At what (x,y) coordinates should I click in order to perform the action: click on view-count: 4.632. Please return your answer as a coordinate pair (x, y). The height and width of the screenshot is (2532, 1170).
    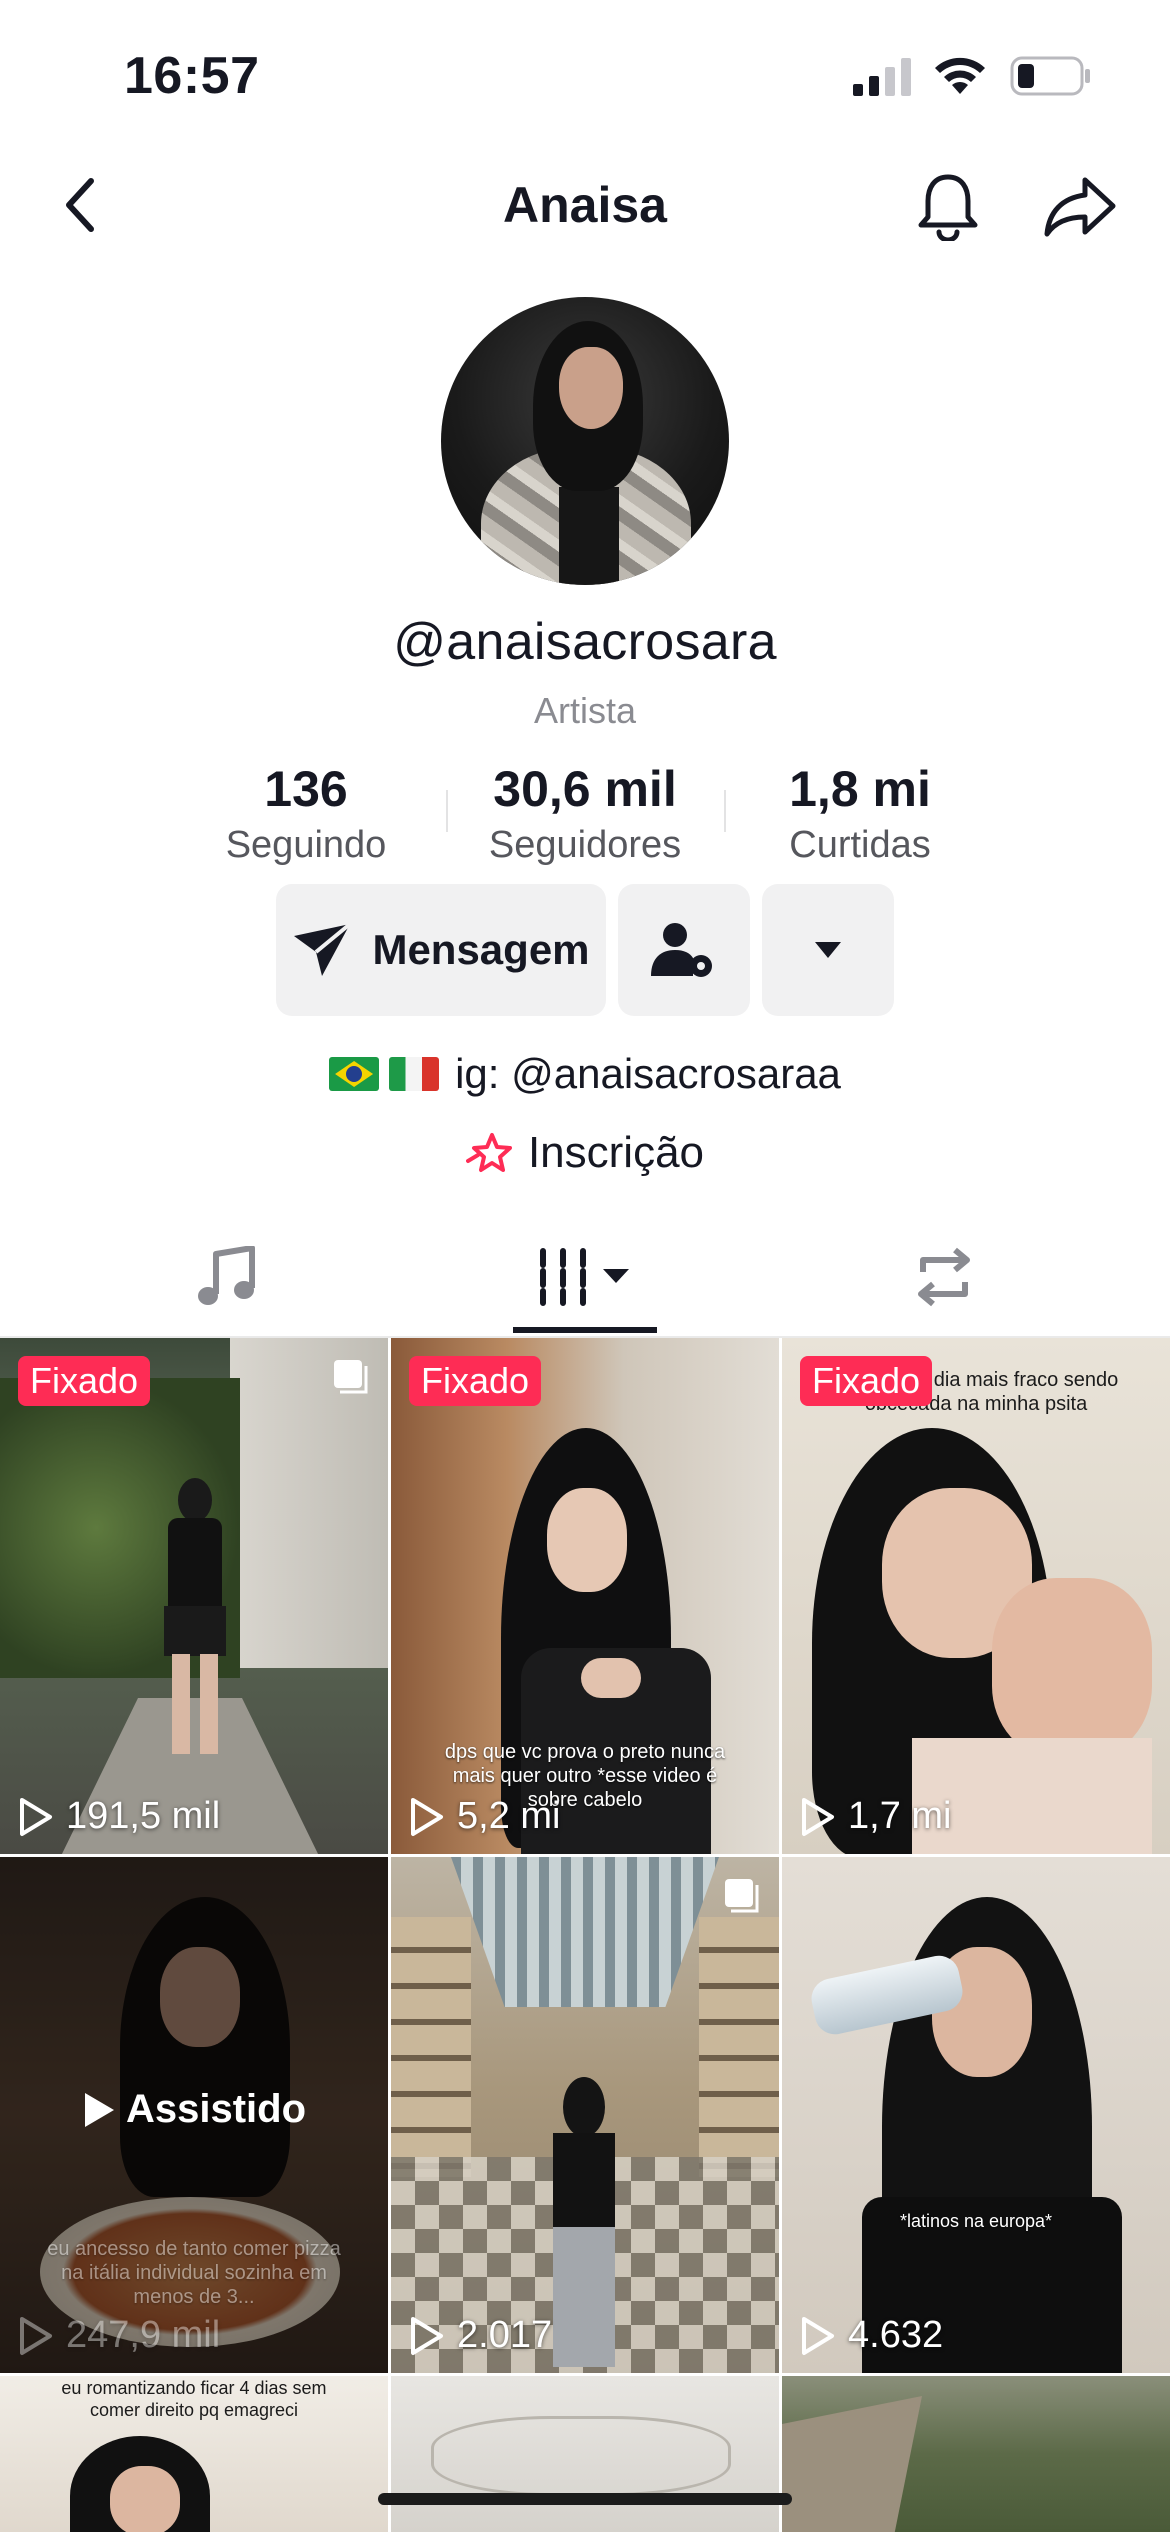
    Looking at the image, I should click on (871, 2335).